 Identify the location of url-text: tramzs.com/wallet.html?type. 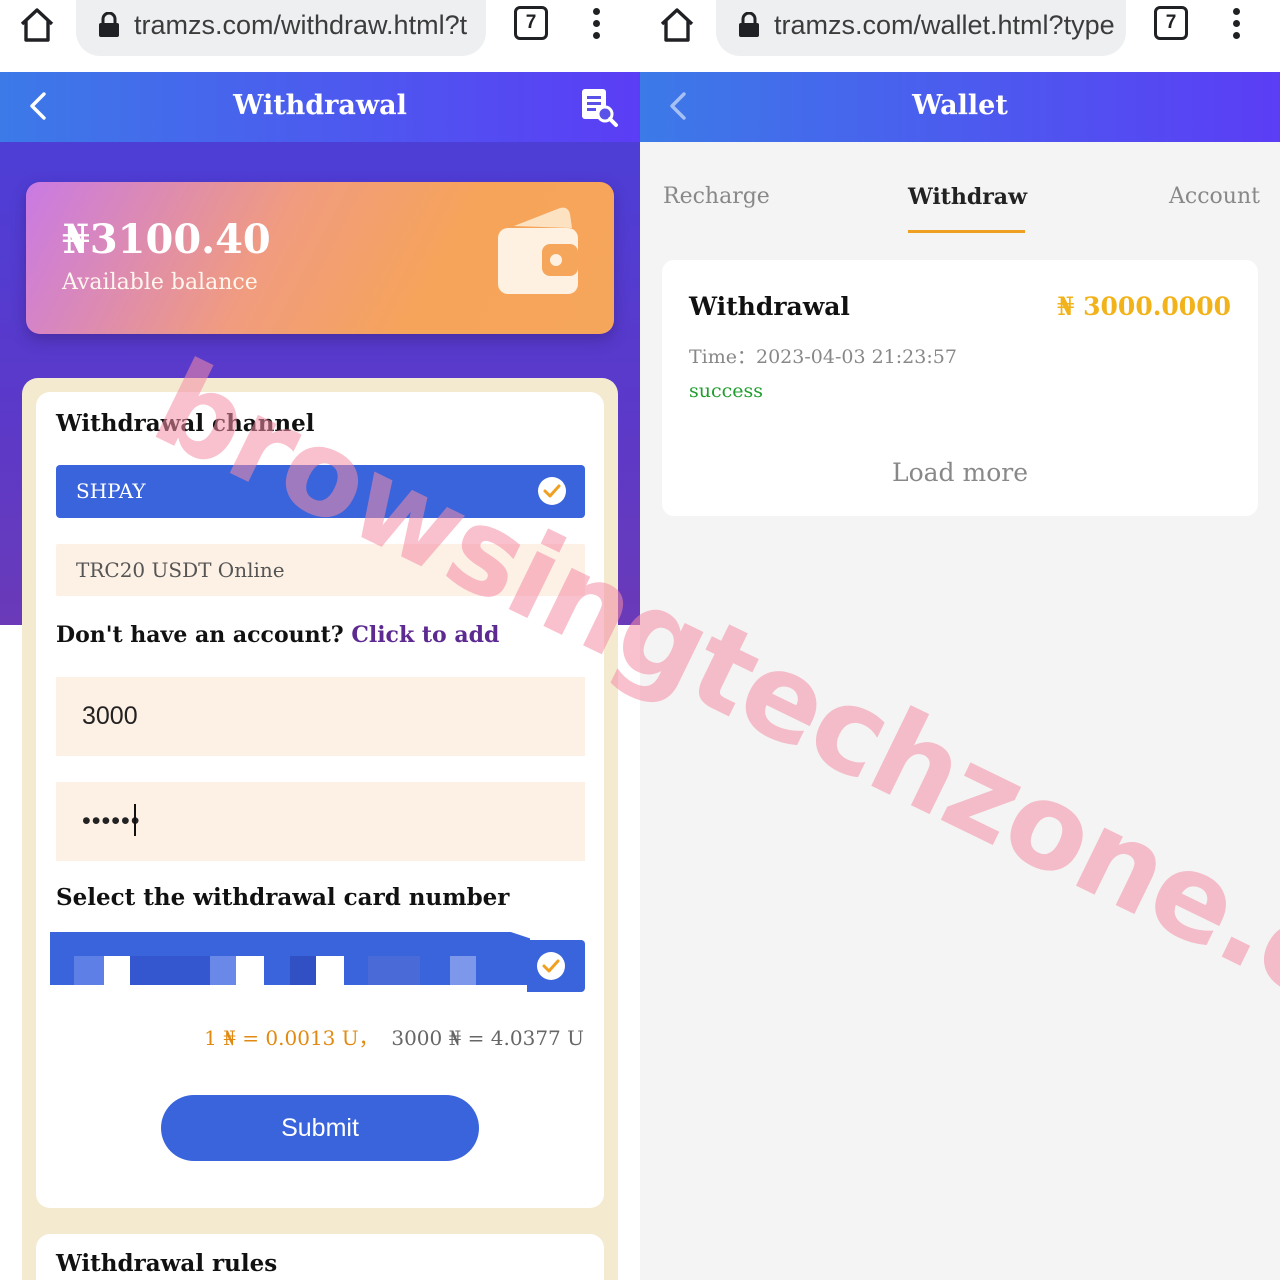
(944, 25).